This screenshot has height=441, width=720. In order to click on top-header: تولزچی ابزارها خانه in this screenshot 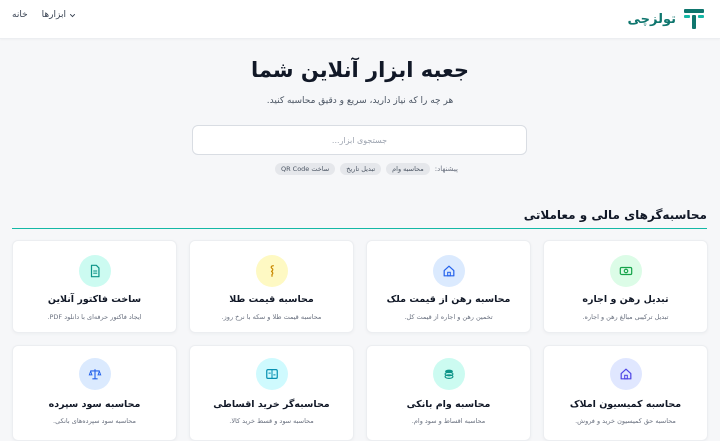, I will do `click(360, 19)`.